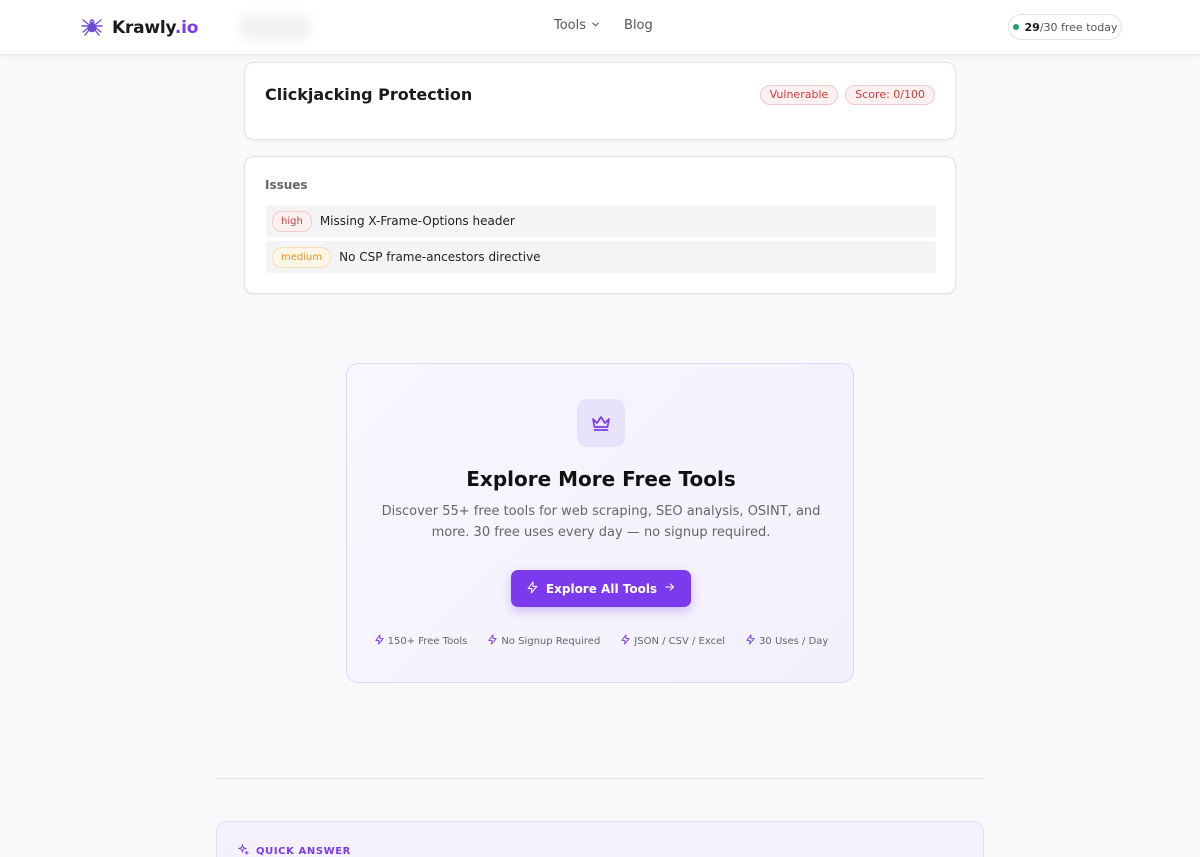 The height and width of the screenshot is (857, 1200). I want to click on nav-blog-label: Blog, so click(638, 25).